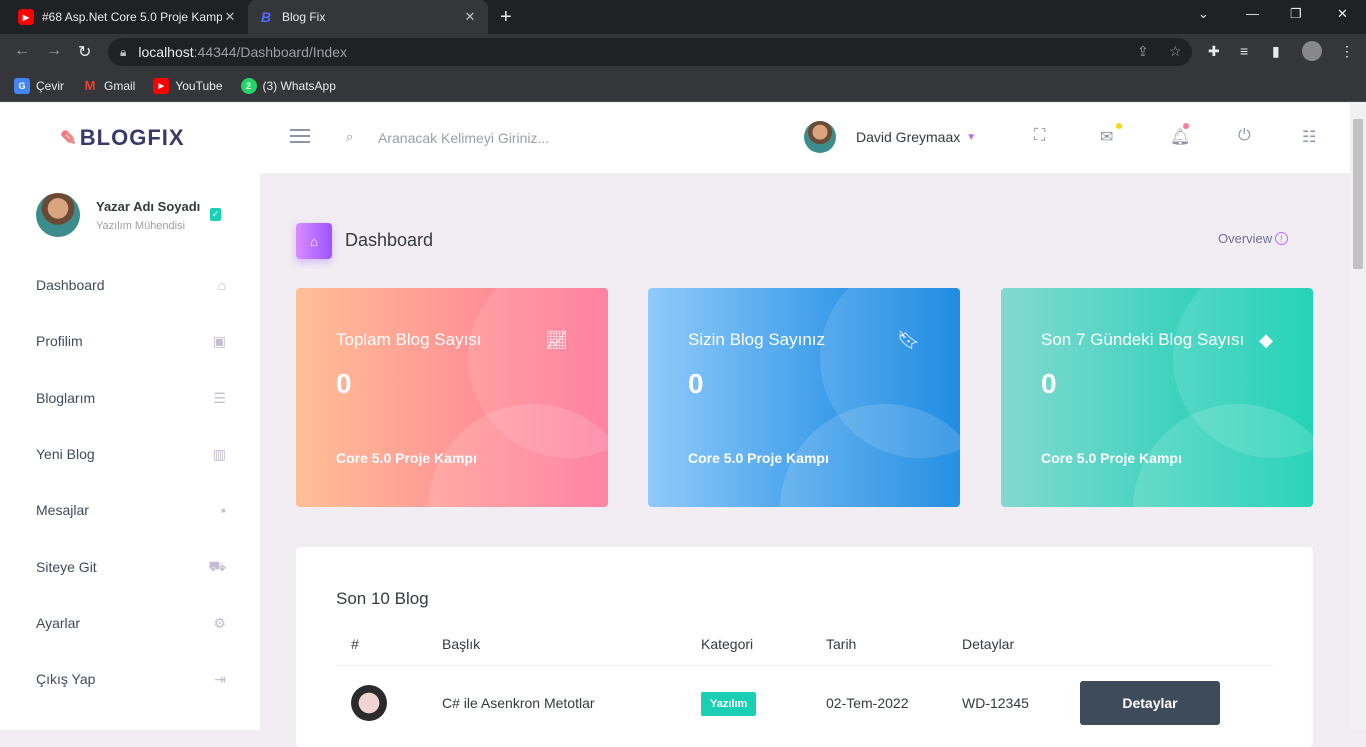 The image size is (1366, 747). What do you see at coordinates (683, 86) in the screenshot?
I see `bookmarks-bar: G Çevir M Gmail ▶ YouTube 2 (3) WhatsApp` at bounding box center [683, 86].